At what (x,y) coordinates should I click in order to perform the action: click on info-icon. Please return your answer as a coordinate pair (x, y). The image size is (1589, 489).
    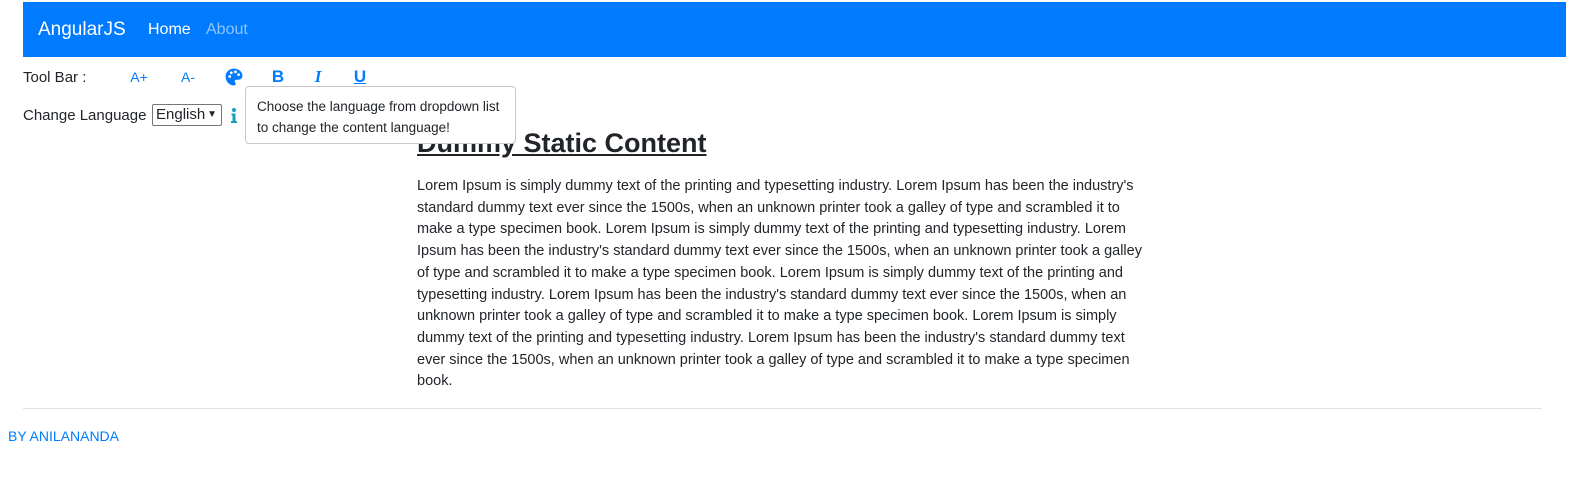
    Looking at the image, I should click on (234, 115).